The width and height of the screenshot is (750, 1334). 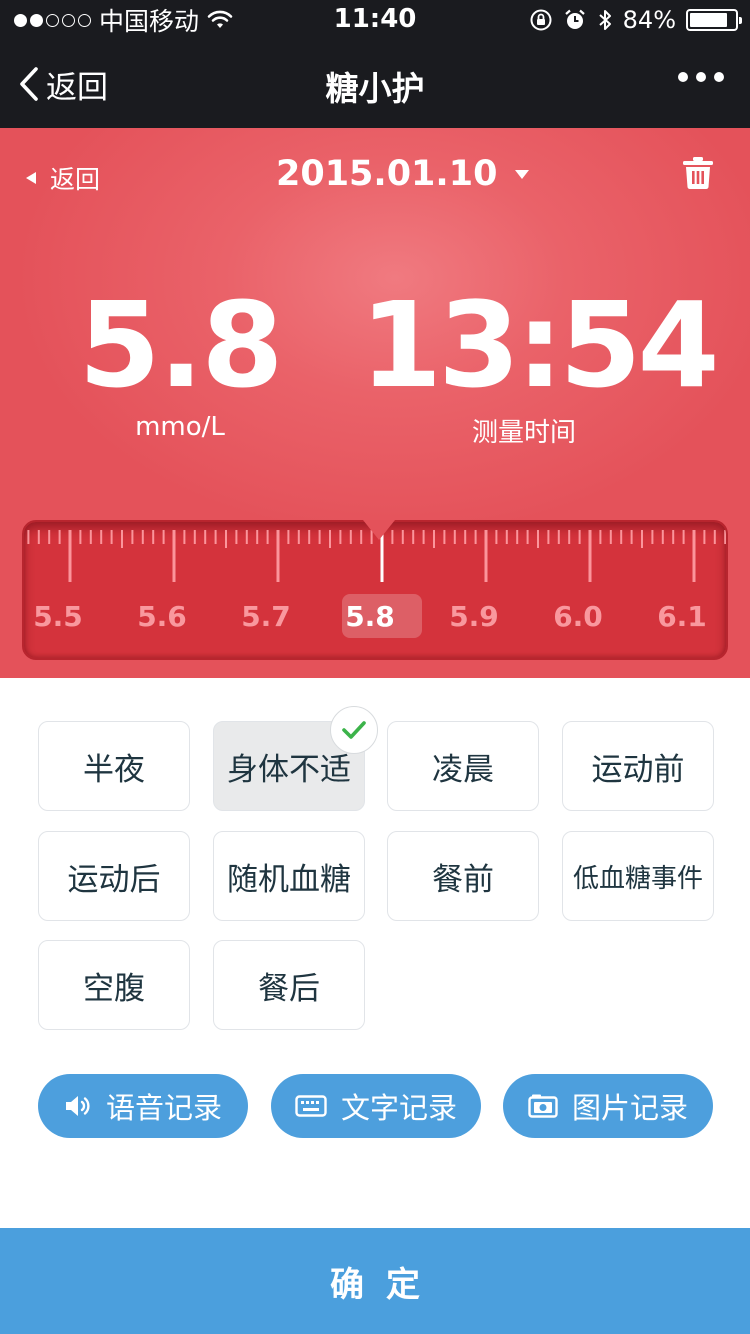 What do you see at coordinates (289, 985) in the screenshot?
I see `tag-option: 餐后` at bounding box center [289, 985].